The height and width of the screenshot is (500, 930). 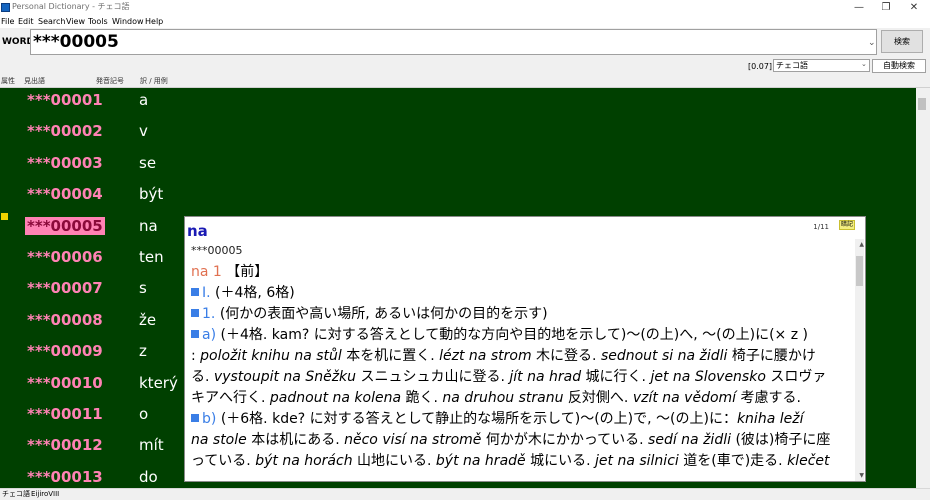 What do you see at coordinates (209, 419) in the screenshot?
I see `sense-number: b)` at bounding box center [209, 419].